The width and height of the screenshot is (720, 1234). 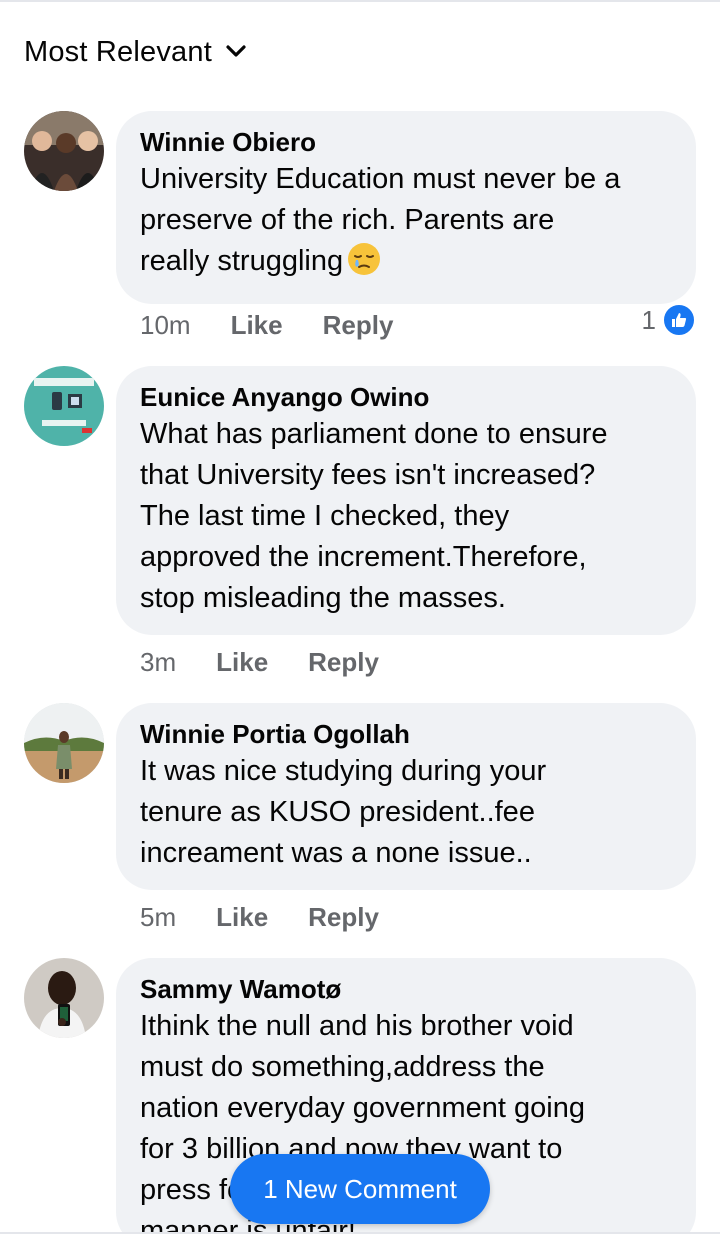 I want to click on comment-time: 10m, so click(x=165, y=325).